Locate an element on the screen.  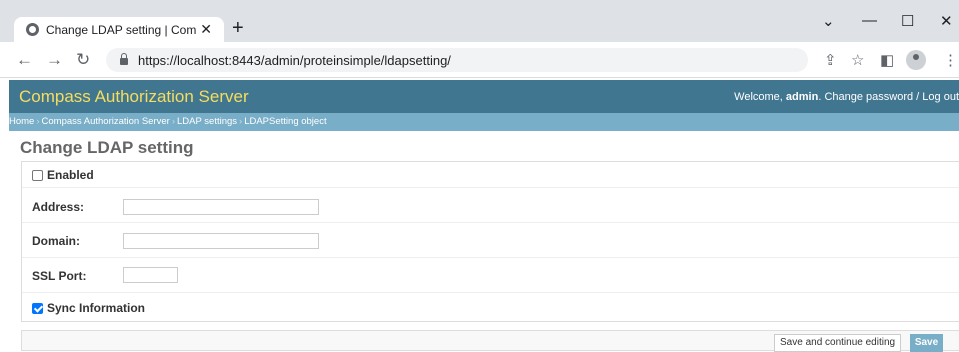
sync-information-label: Sync Information is located at coordinates (96, 308).